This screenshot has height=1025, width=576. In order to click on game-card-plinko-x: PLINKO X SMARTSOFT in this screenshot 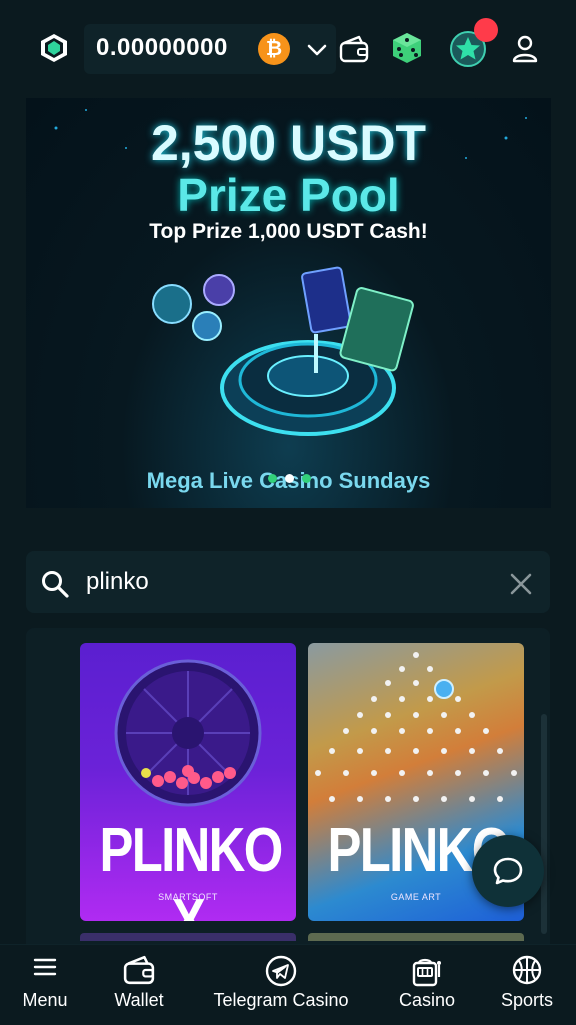, I will do `click(188, 782)`.